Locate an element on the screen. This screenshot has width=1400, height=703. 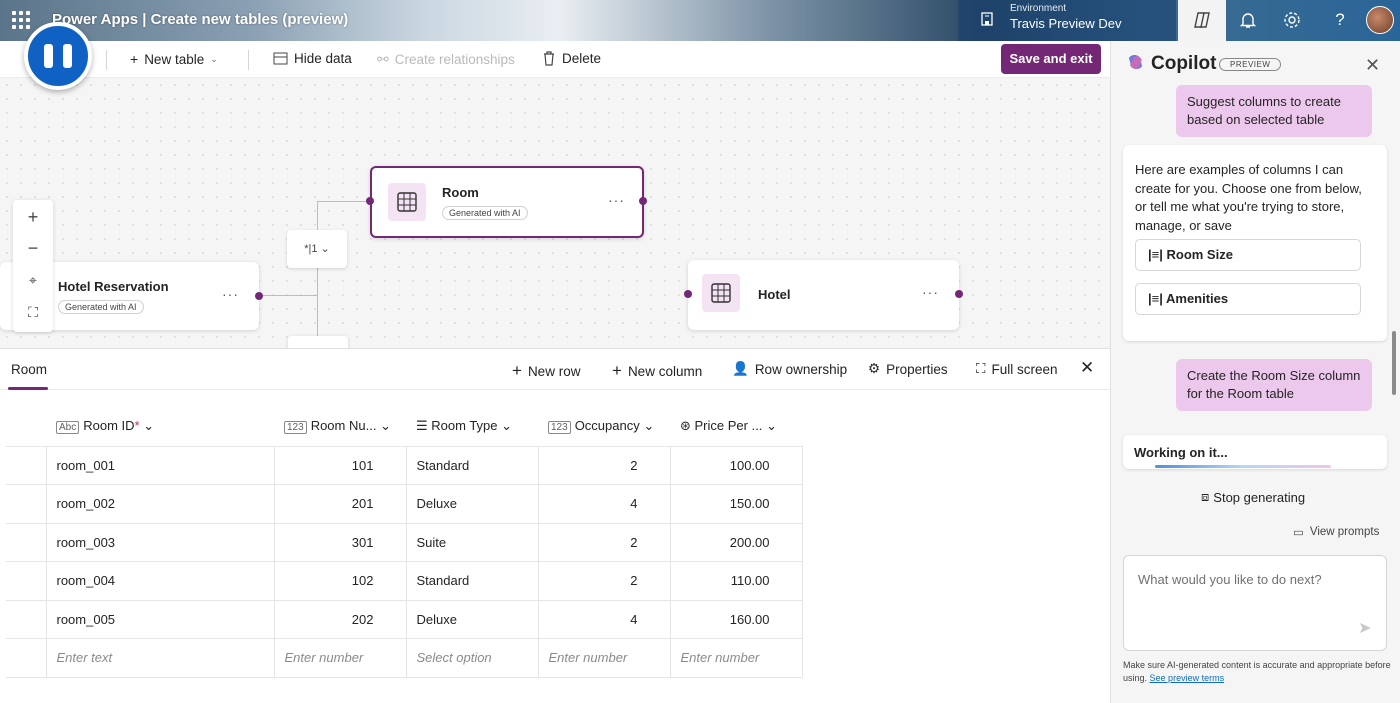
bell-icon is located at coordinates (1248, 20).